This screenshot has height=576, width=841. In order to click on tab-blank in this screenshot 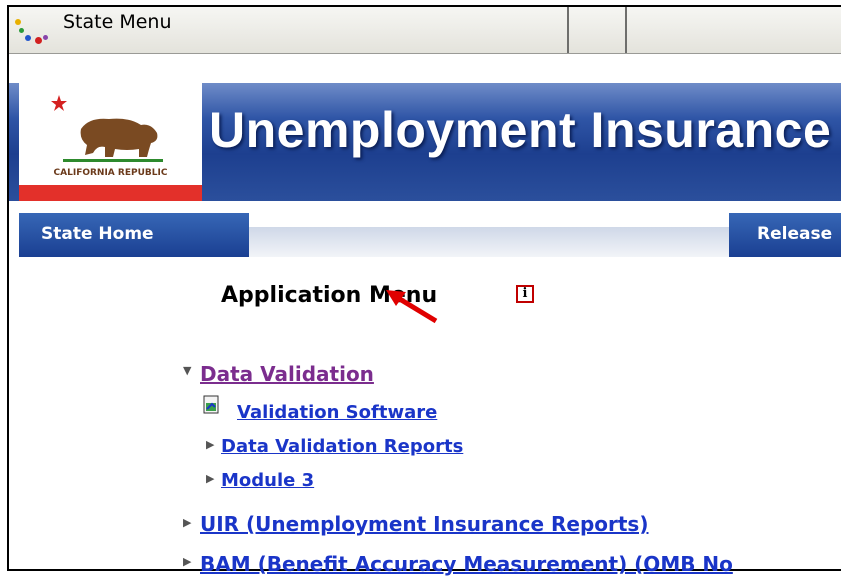, I will do `click(599, 30)`.